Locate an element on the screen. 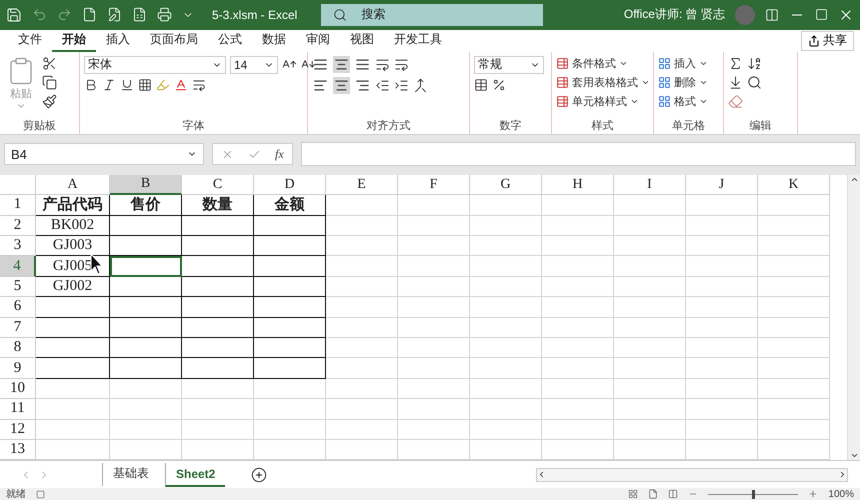 Image resolution: width=860 pixels, height=500 pixels. cells-menu-item: 插入 is located at coordinates (683, 63).